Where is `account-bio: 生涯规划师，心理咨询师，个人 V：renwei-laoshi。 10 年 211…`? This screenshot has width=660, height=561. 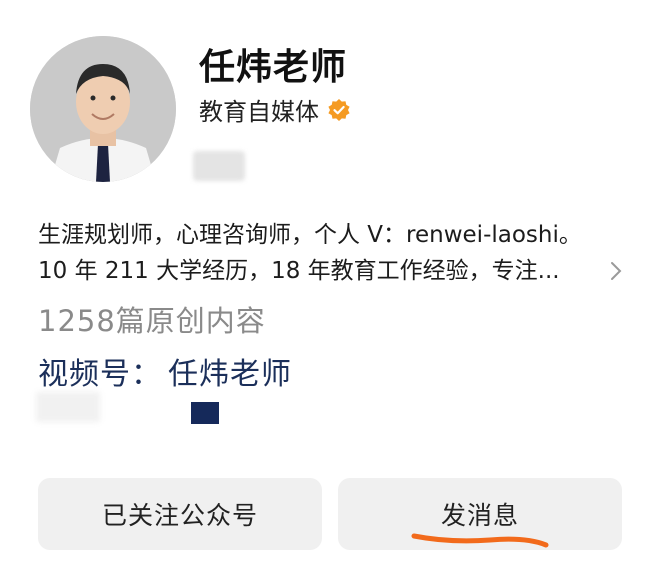 account-bio: 生涯规划师，心理咨询师，个人 V：renwei-laoshi。 10 年 211… is located at coordinates (333, 253).